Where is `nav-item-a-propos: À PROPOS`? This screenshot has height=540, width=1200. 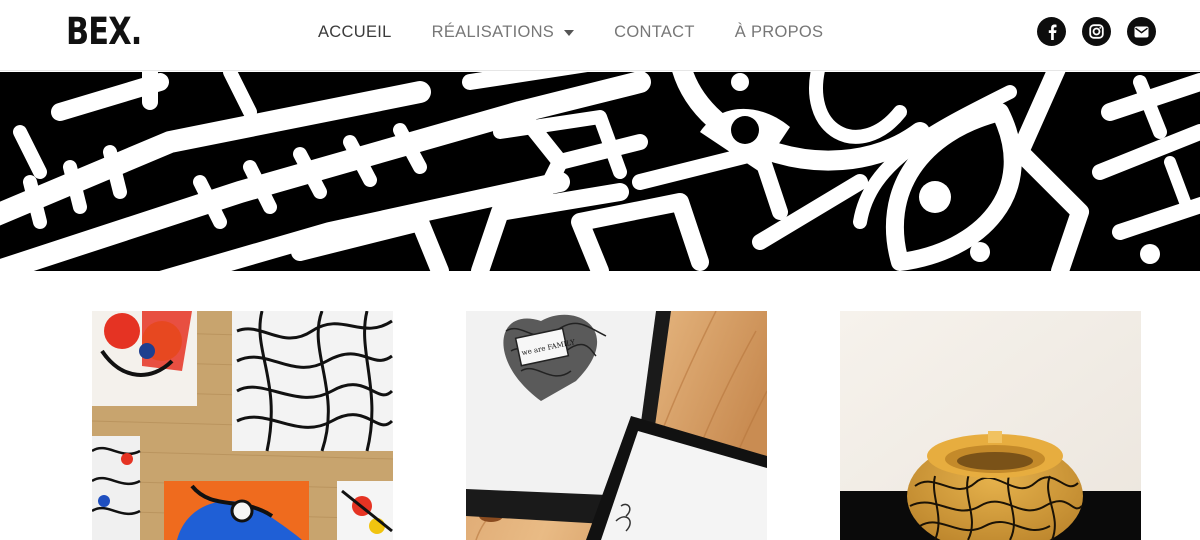 nav-item-a-propos: À PROPOS is located at coordinates (779, 32).